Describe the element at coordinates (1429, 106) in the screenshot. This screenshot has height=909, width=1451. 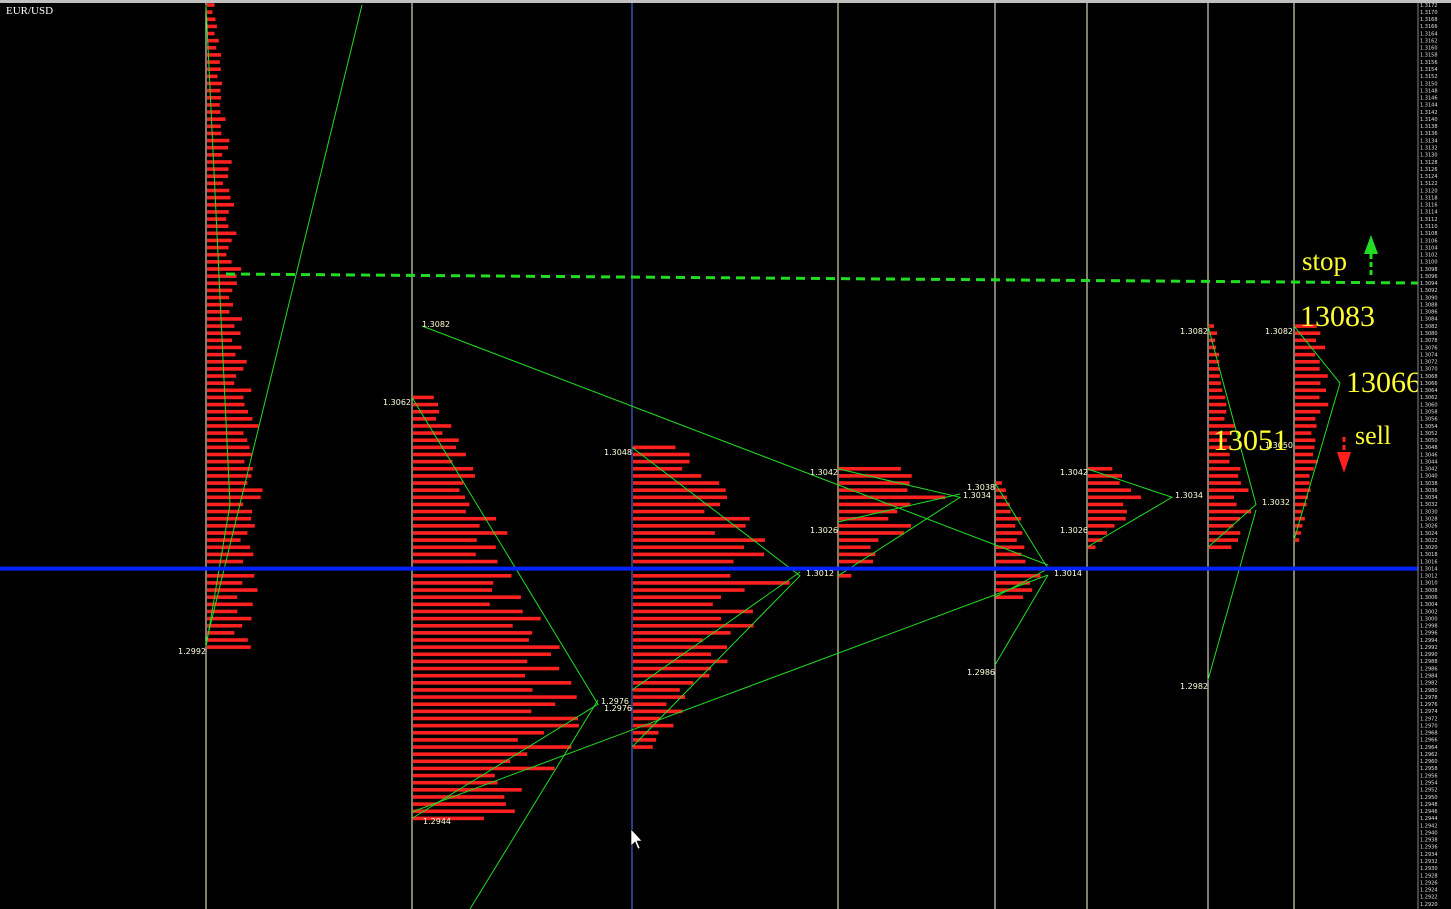
I see `axis-tick-label: 1.3144` at that location.